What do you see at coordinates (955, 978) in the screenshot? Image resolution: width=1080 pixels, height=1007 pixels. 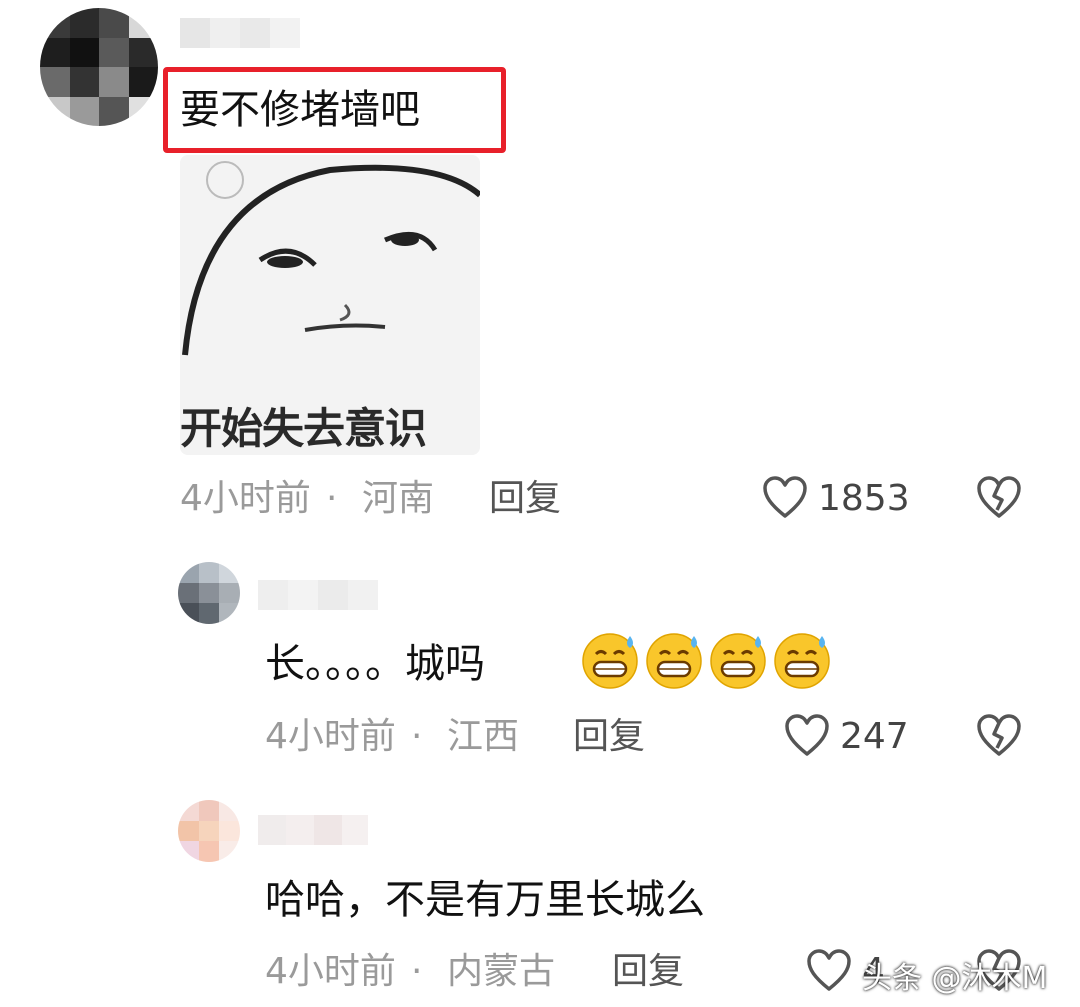 I see `watermark: 头条 @沐木M` at bounding box center [955, 978].